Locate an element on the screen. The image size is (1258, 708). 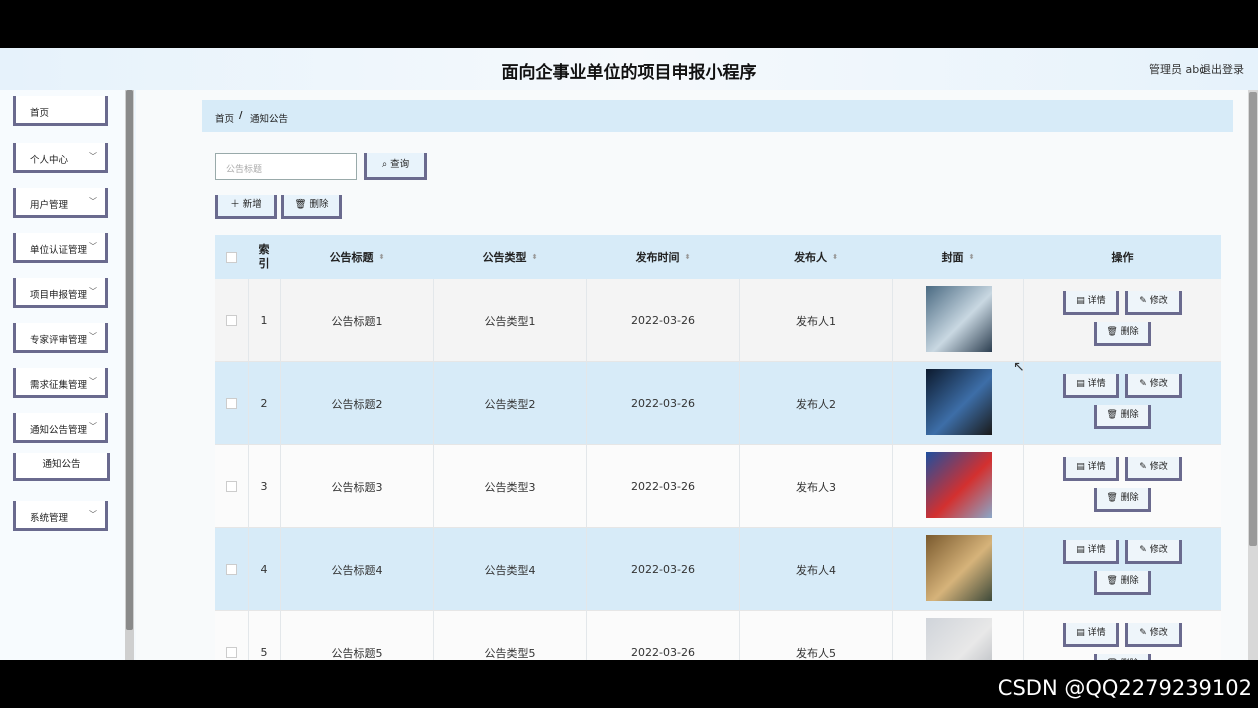
cell-type: 公告类型3 is located at coordinates (510, 487).